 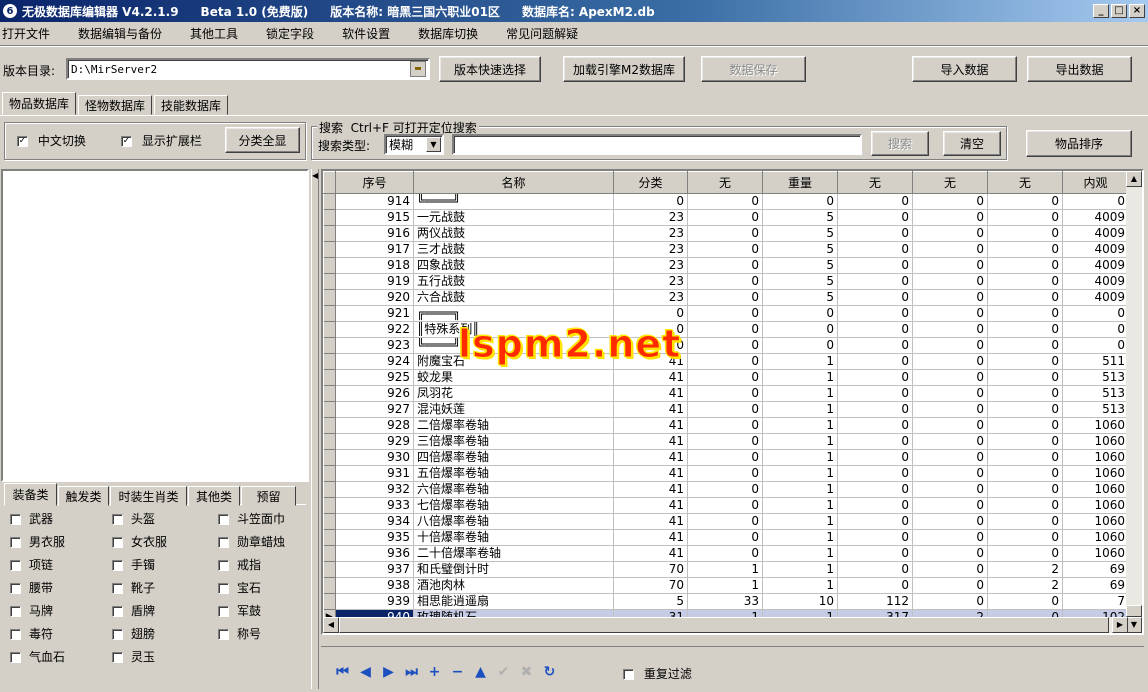 I want to click on table-cell: 混沌妖莲, so click(x=513, y=409).